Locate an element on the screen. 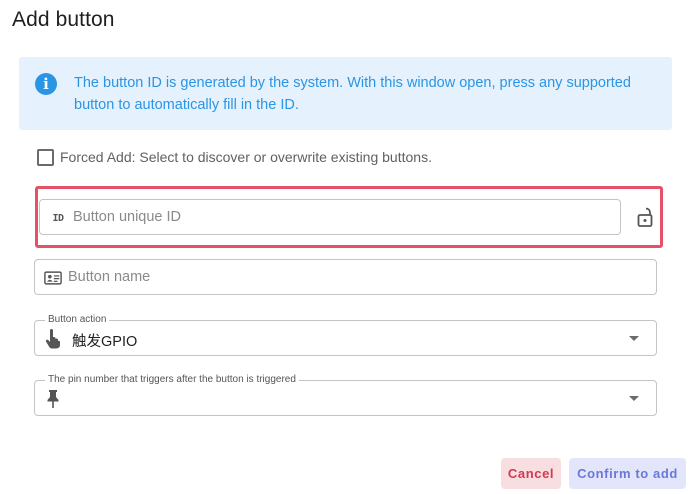 The width and height of the screenshot is (693, 494). id-icon-glyph: ID is located at coordinates (58, 218).